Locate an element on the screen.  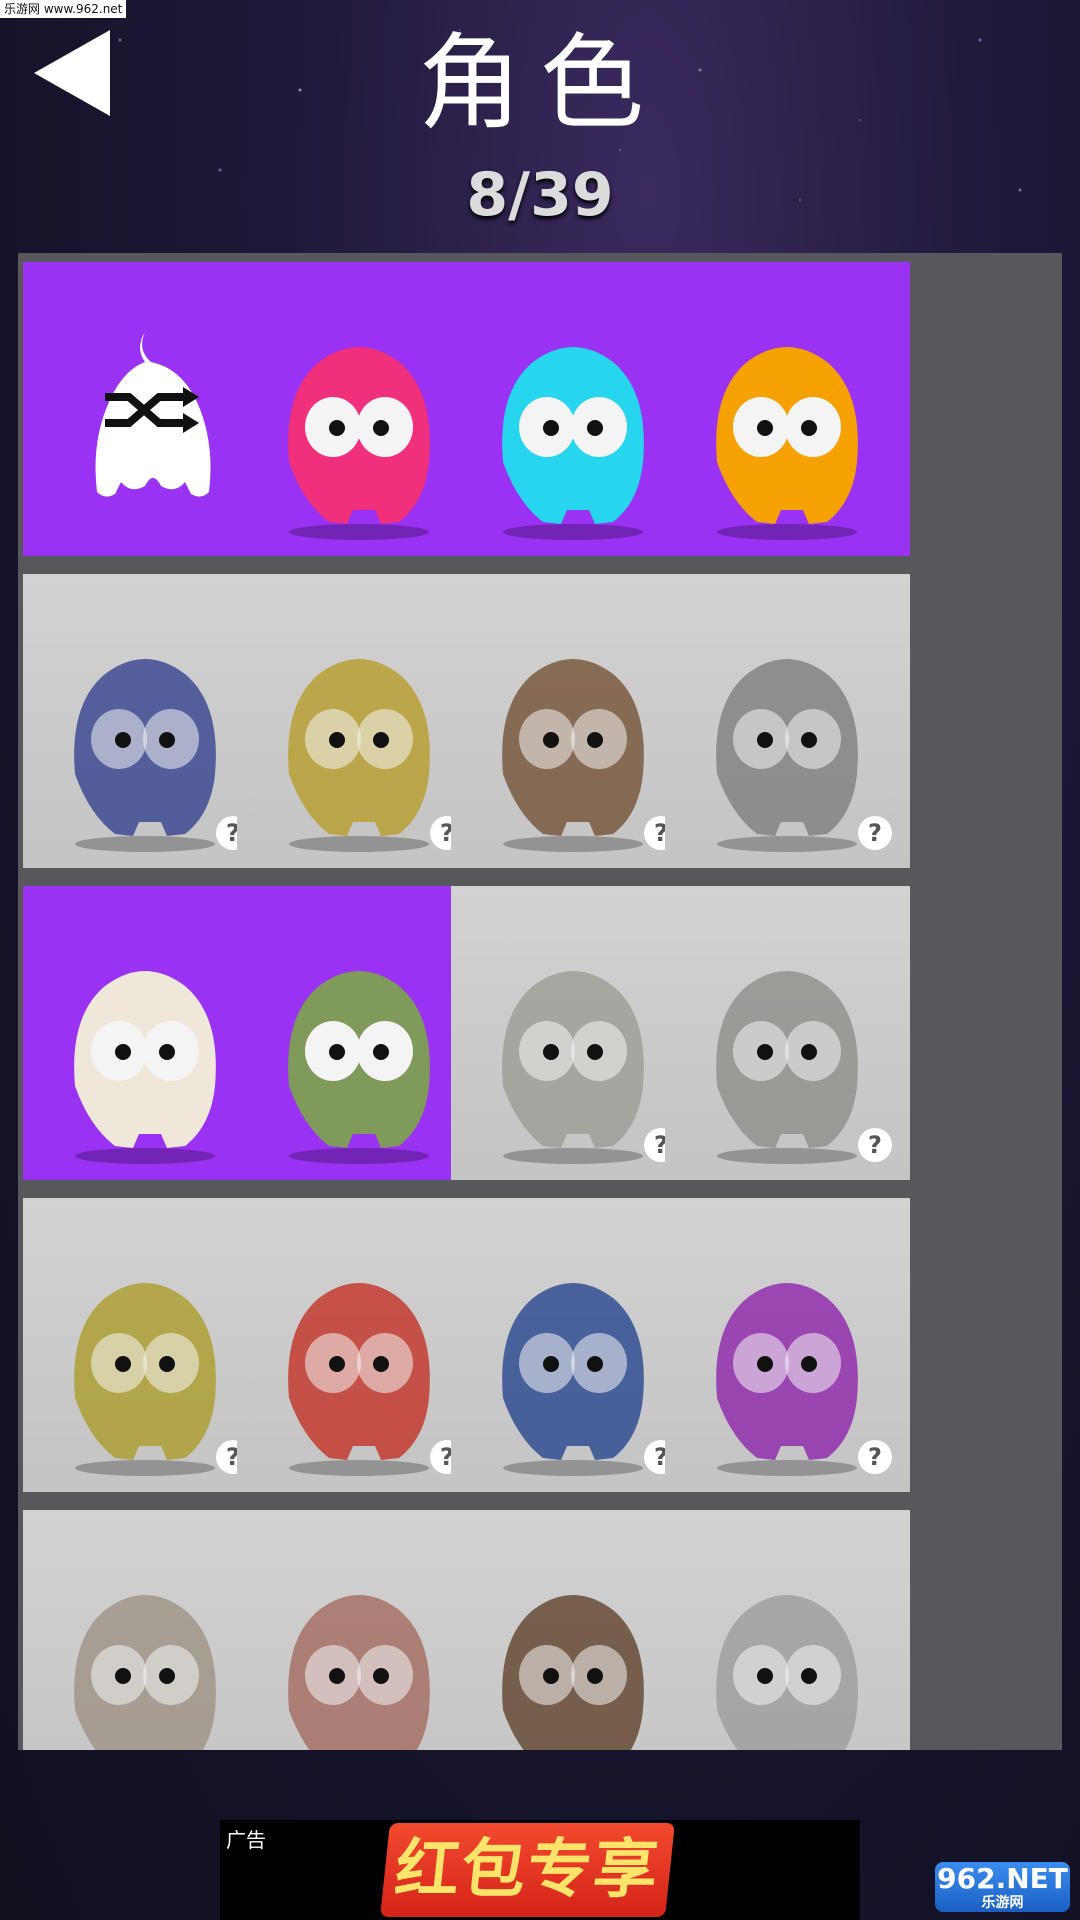
ad-banner-bar: 广告 红包专享 is located at coordinates (540, 1870).